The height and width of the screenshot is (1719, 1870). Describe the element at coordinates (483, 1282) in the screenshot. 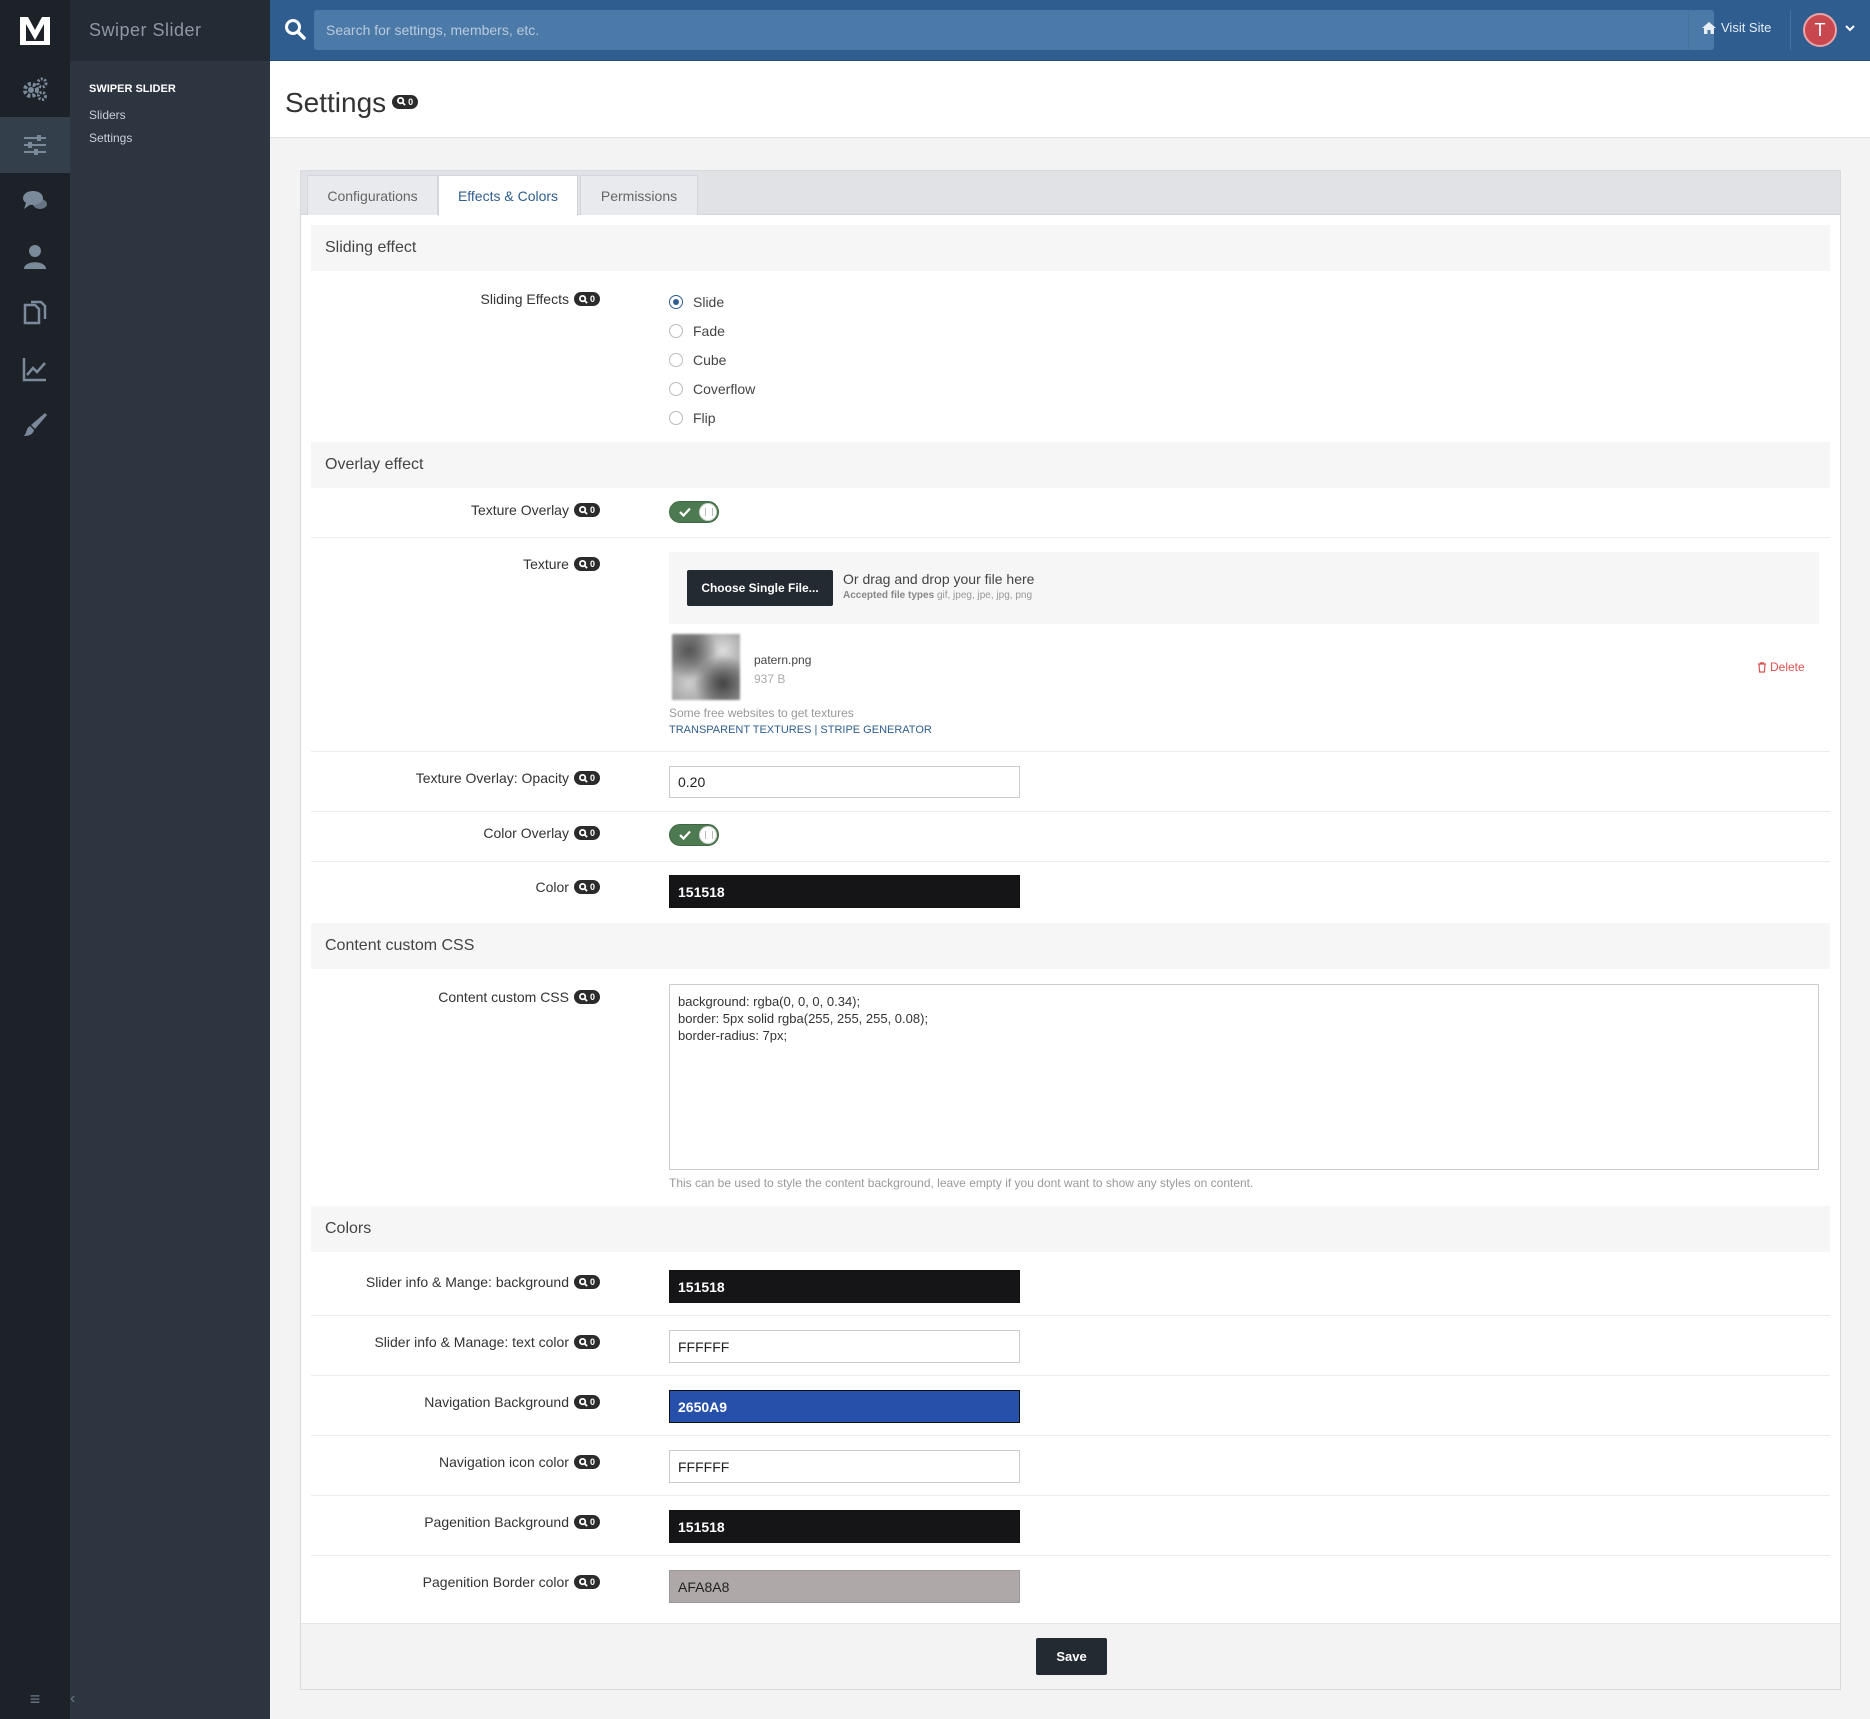

I see `color-field-label: Slider info & Mange: background 0` at that location.